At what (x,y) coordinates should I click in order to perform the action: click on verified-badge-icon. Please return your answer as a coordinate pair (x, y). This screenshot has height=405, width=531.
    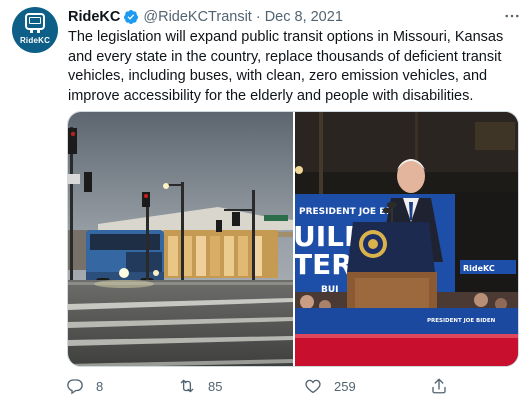
    Looking at the image, I should click on (131, 17).